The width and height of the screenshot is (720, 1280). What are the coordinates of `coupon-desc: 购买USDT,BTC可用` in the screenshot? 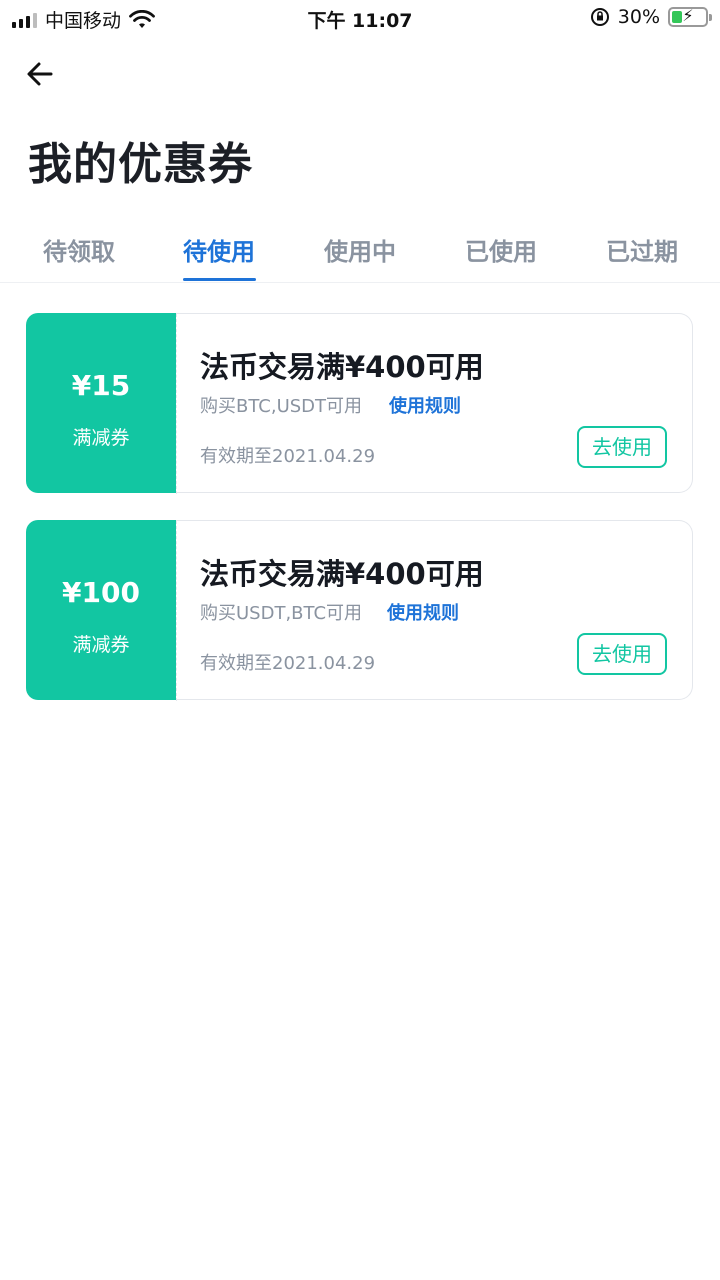 It's located at (281, 613).